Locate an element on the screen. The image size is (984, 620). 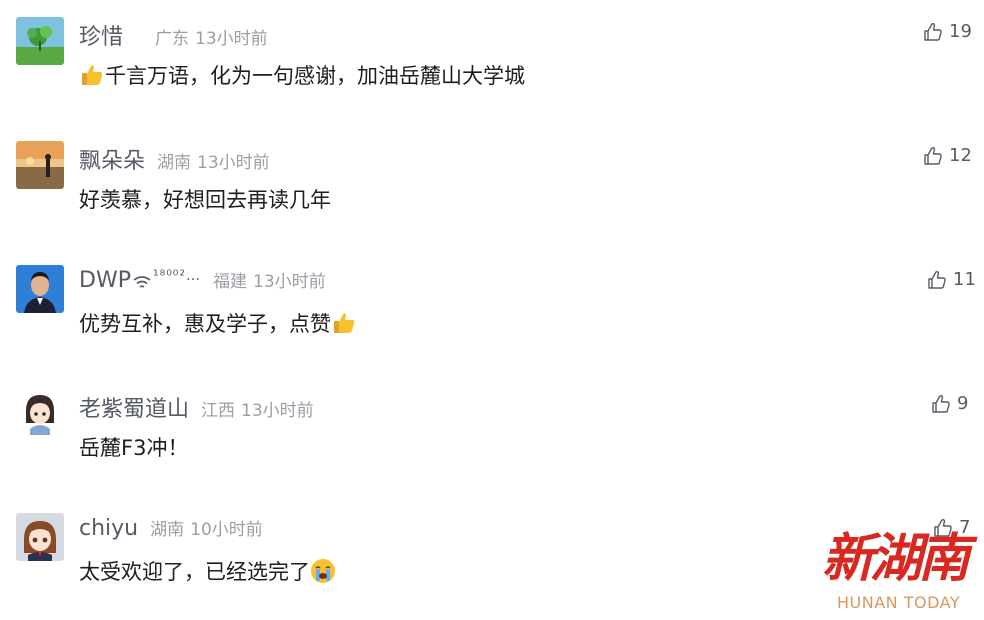
timestamp: 10小时前 is located at coordinates (226, 530).